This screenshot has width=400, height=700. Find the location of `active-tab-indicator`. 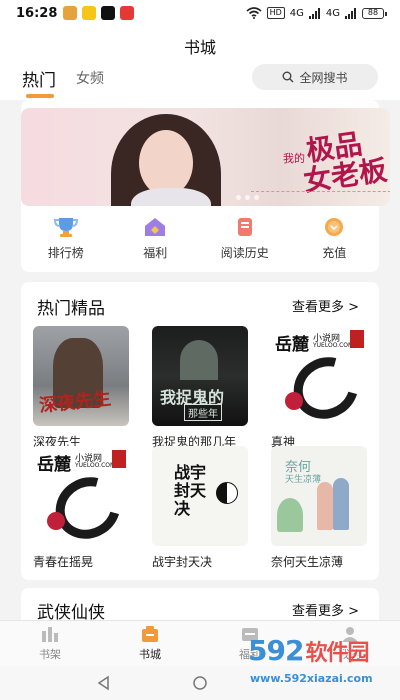

active-tab-indicator is located at coordinates (40, 96).